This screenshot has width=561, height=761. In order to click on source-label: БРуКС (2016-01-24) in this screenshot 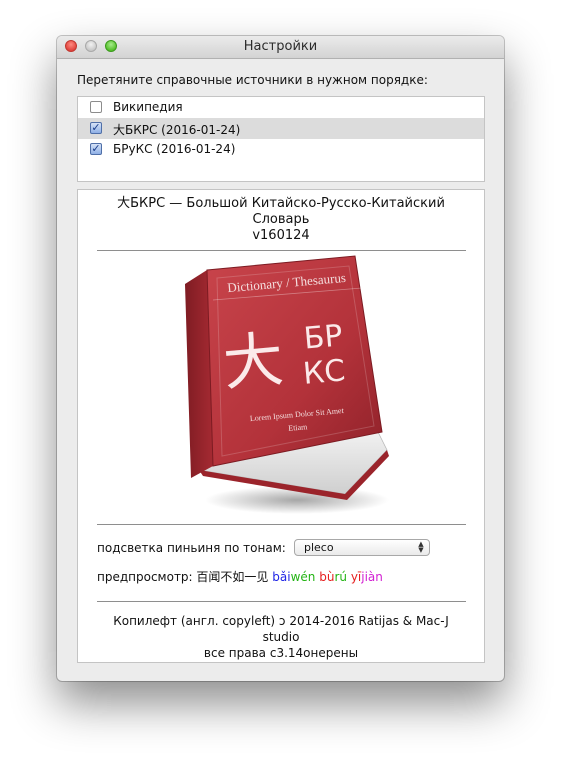, I will do `click(174, 149)`.